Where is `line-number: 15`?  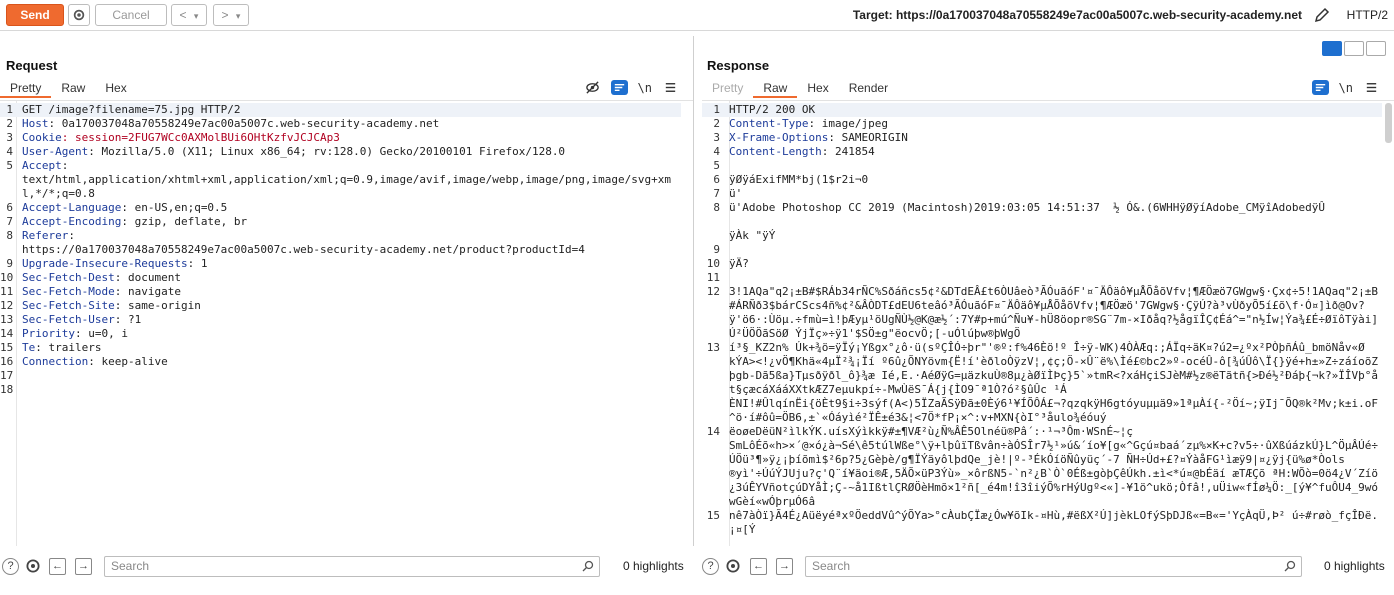
line-number: 15 is located at coordinates (7, 347).